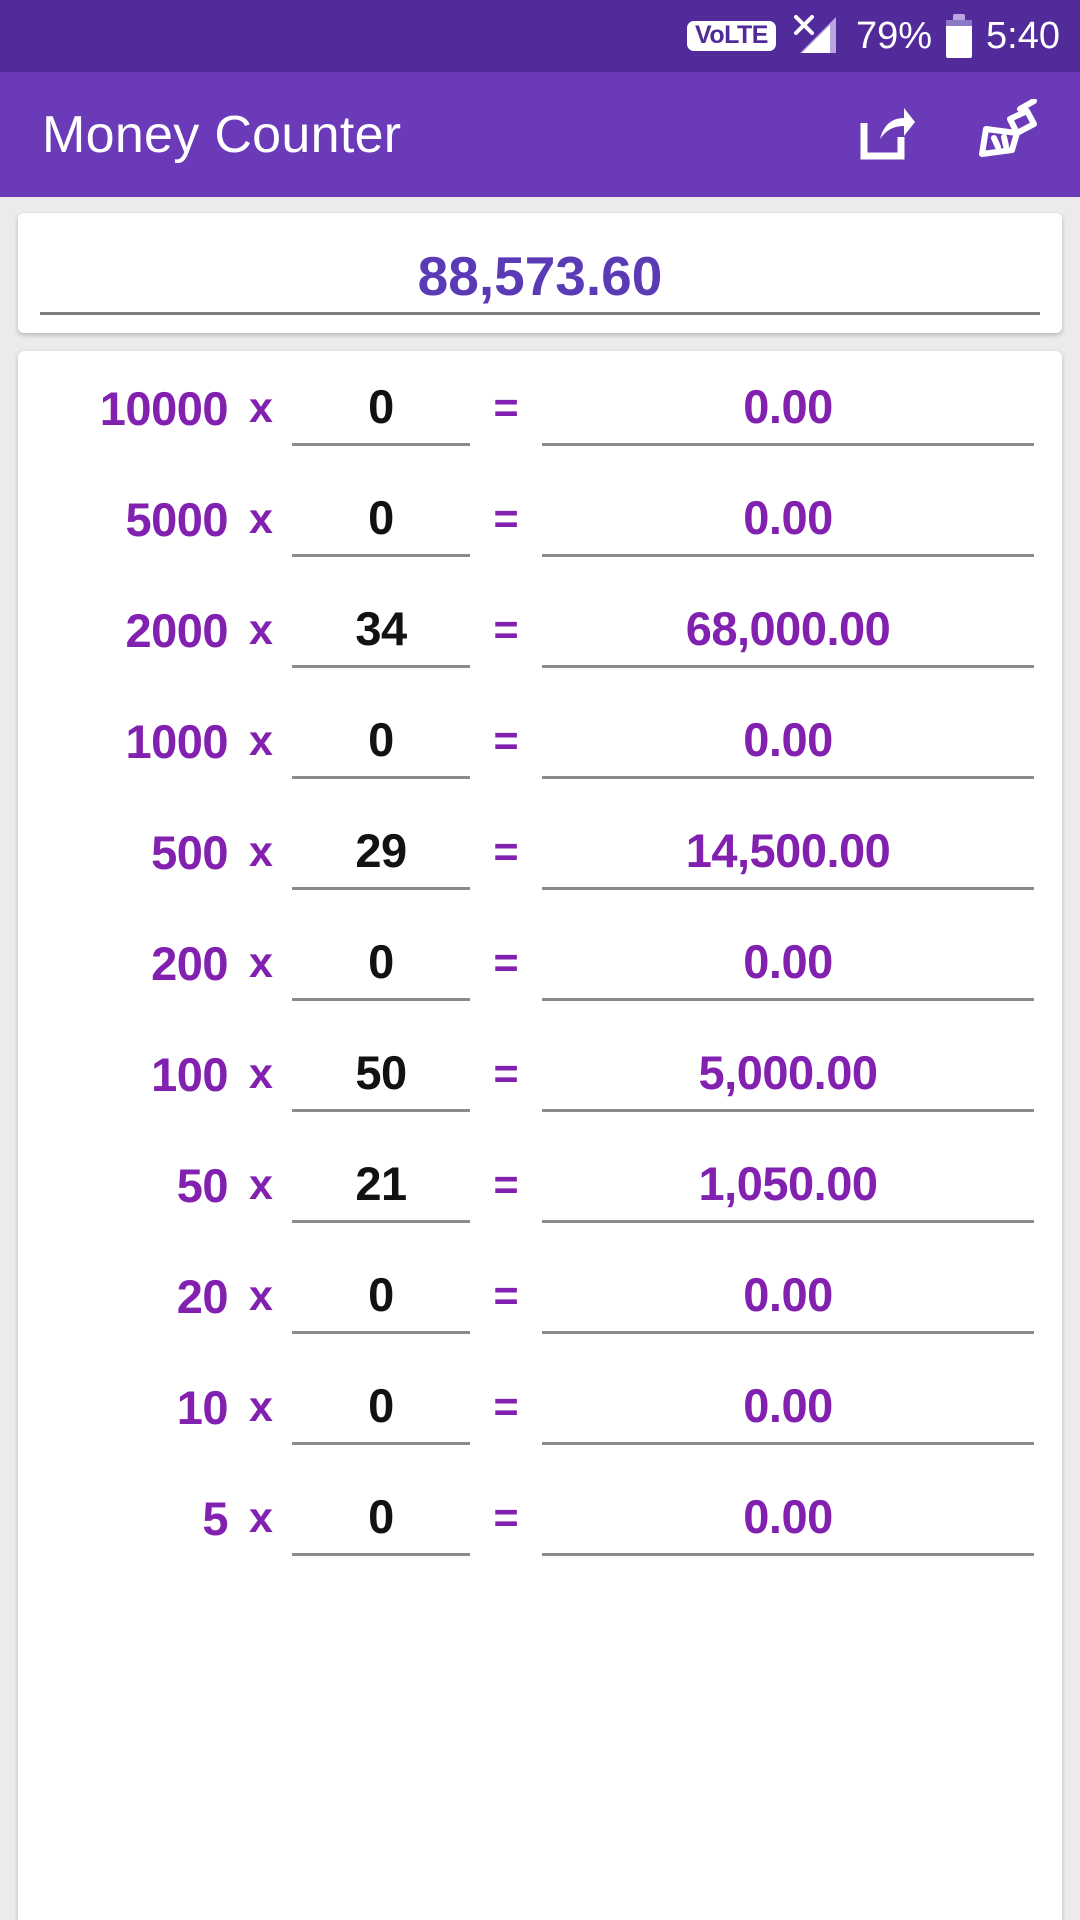  I want to click on quantity-input: 21, so click(381, 1187).